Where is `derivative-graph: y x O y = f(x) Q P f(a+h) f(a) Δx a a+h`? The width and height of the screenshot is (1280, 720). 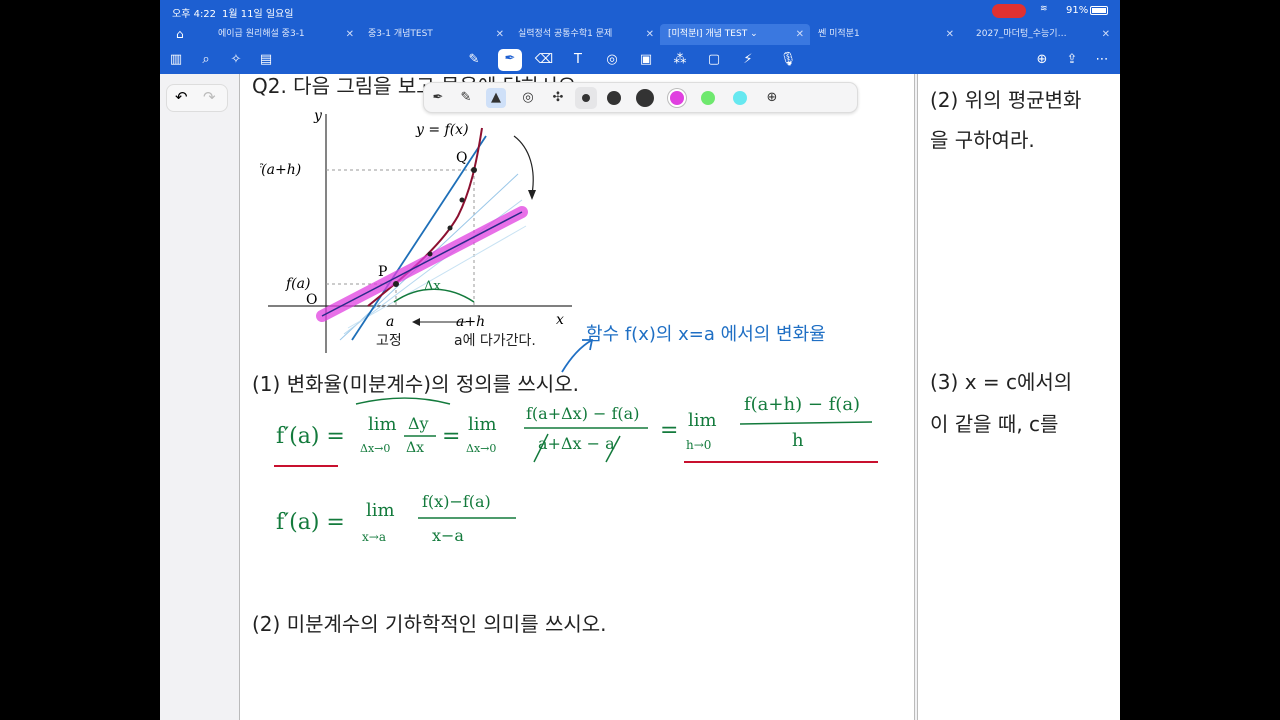
derivative-graph: y x O y = f(x) Q P f(a+h) f(a) Δx a a+h is located at coordinates (416, 230).